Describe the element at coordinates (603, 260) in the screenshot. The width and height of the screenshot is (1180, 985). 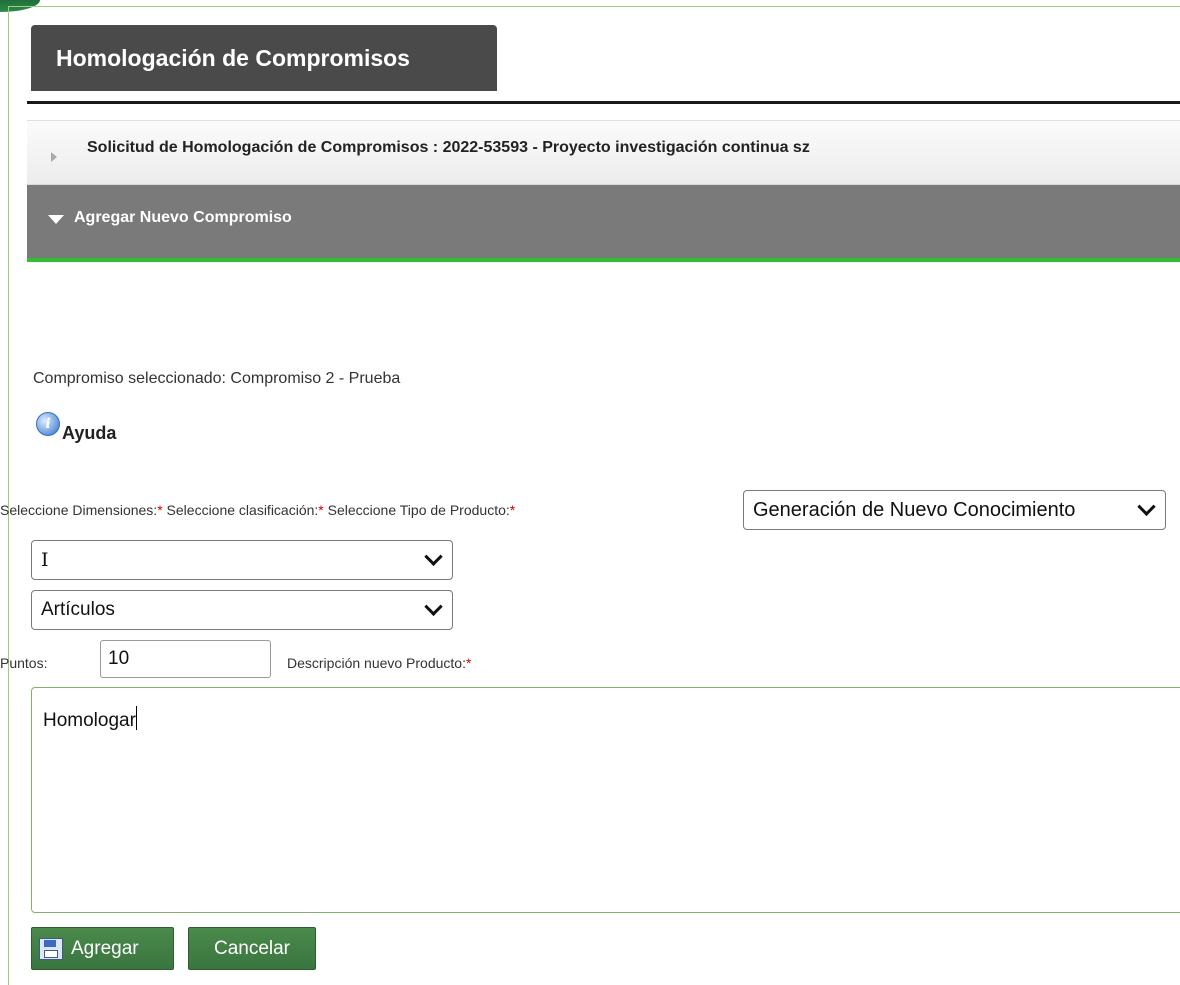
I see `active-section-underline` at that location.